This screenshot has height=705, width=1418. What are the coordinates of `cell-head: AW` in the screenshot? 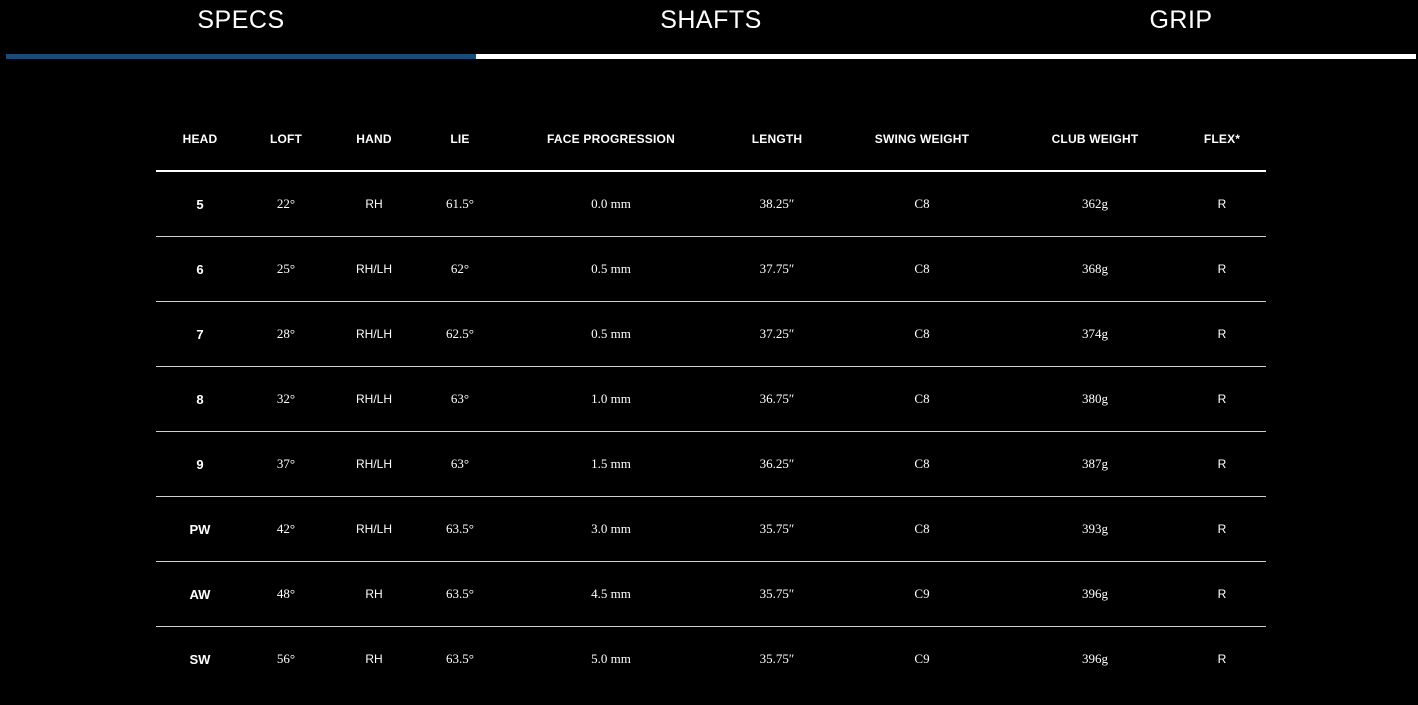 It's located at (200, 594).